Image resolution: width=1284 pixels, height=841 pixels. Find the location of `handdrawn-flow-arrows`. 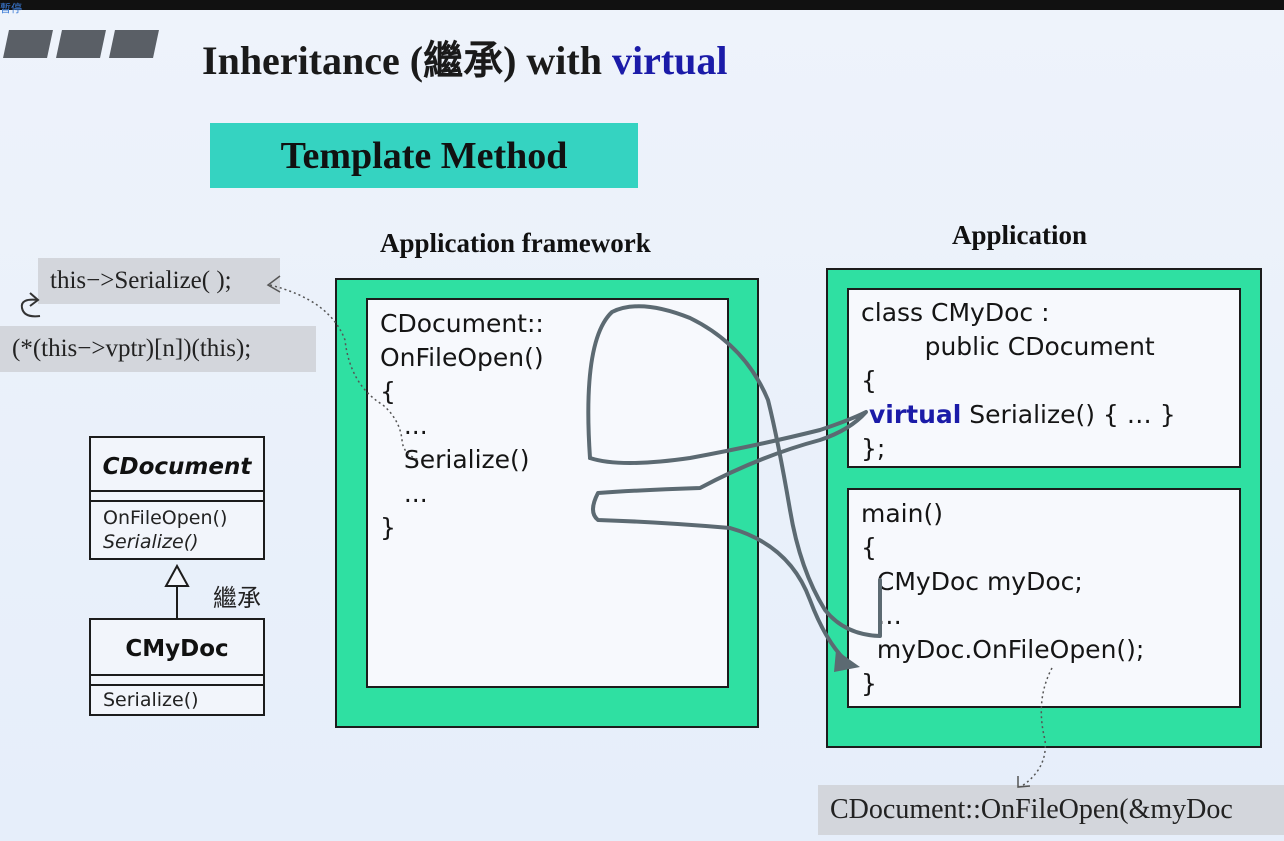

handdrawn-flow-arrows is located at coordinates (734, 483).